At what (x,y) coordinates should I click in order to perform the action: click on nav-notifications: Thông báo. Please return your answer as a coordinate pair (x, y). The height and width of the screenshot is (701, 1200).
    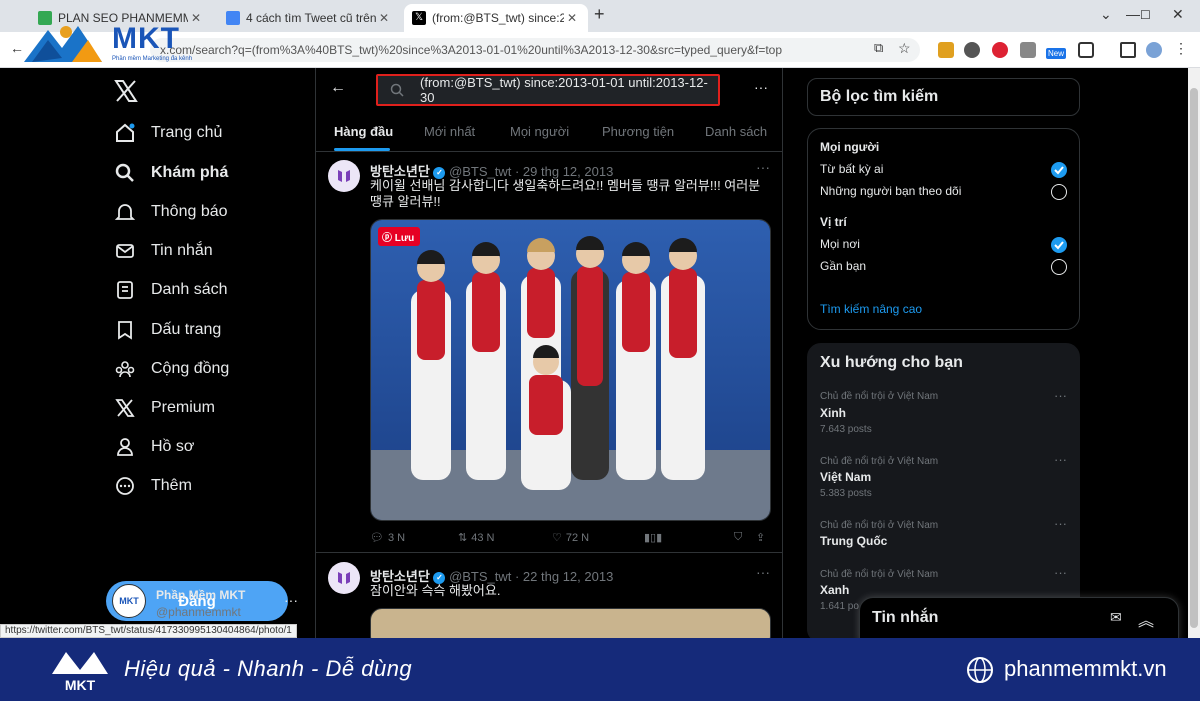
    Looking at the image, I should click on (170, 212).